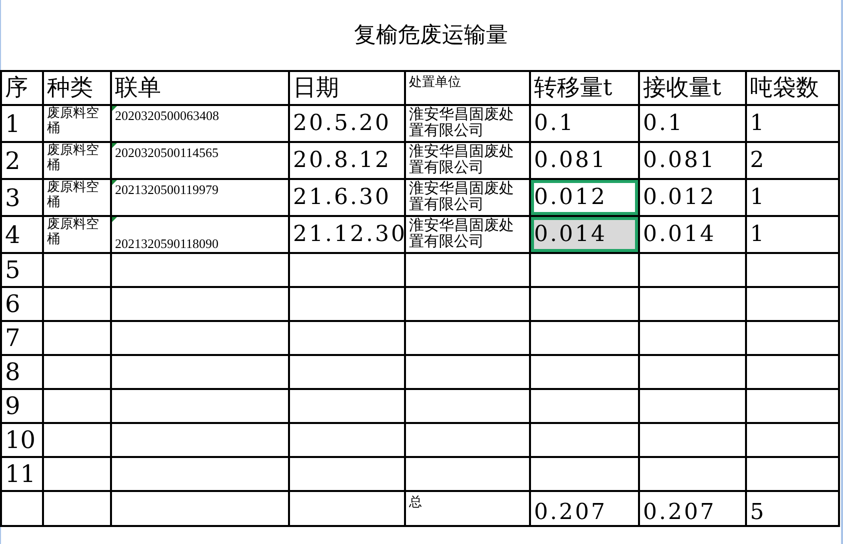 The height and width of the screenshot is (544, 843). Describe the element at coordinates (784, 88) in the screenshot. I see `column-header: 吨袋数` at that location.